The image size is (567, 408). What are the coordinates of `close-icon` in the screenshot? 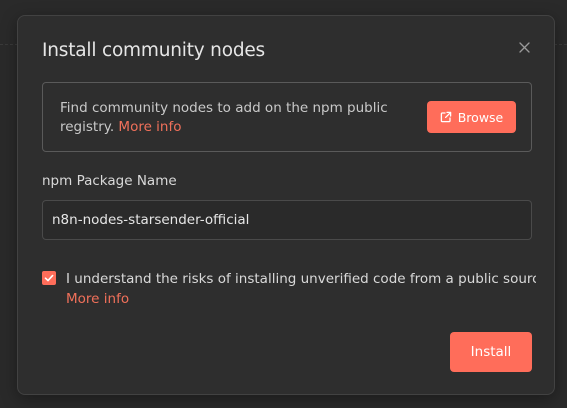 It's located at (524, 47).